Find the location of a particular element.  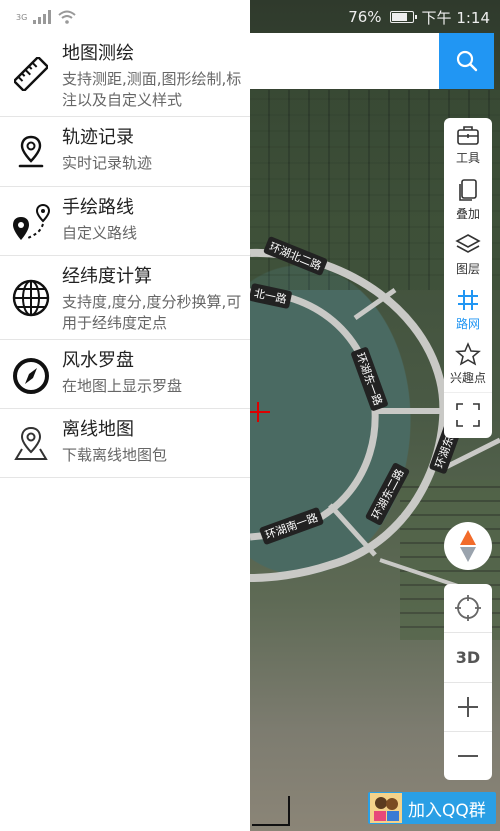

zoom-panel: 3D is located at coordinates (468, 682).